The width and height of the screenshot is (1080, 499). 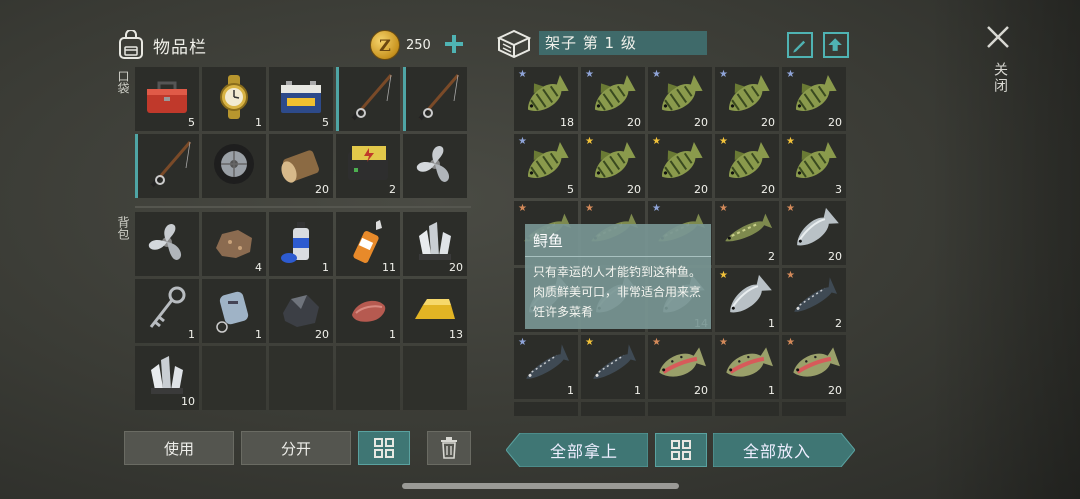 I want to click on sausage-icon, so click(x=369, y=311).